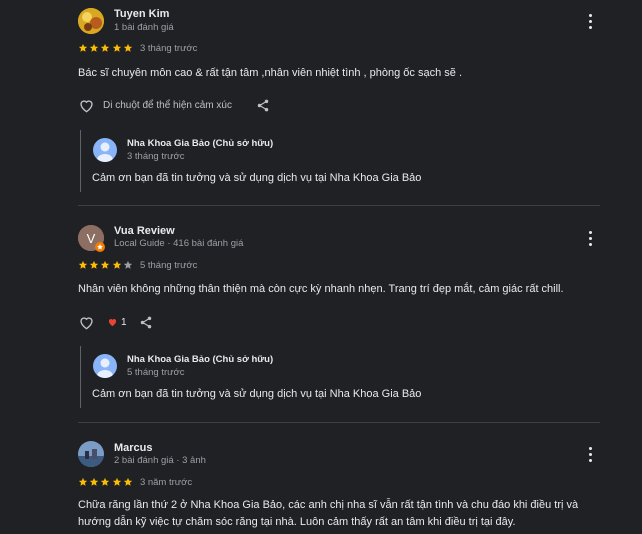 This screenshot has width=642, height=534. What do you see at coordinates (160, 460) in the screenshot?
I see `reviewer-meta: 2 bài đánh giá · 3 ảnh` at bounding box center [160, 460].